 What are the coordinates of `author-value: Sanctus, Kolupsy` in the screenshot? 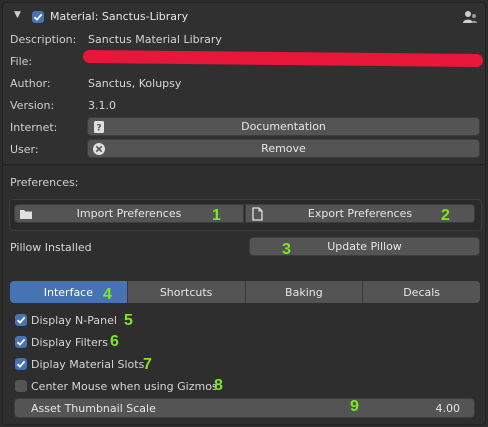 It's located at (135, 83).